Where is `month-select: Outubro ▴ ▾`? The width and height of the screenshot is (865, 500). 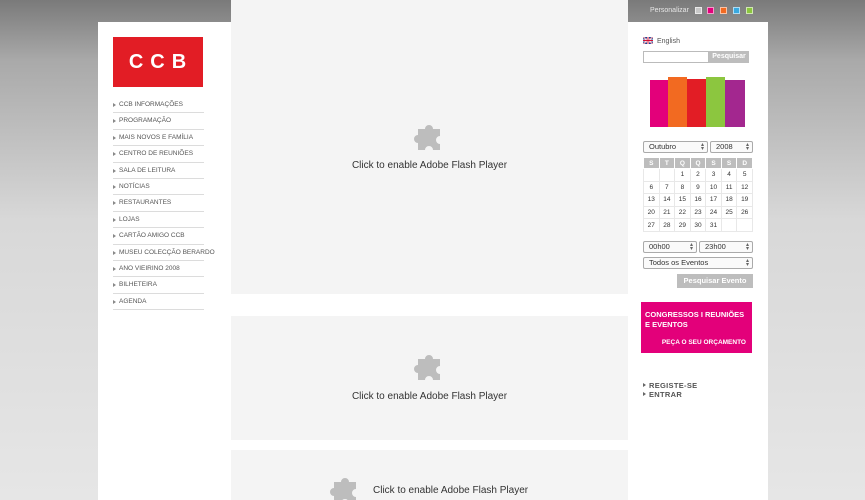 month-select: Outubro ▴ ▾ is located at coordinates (675, 147).